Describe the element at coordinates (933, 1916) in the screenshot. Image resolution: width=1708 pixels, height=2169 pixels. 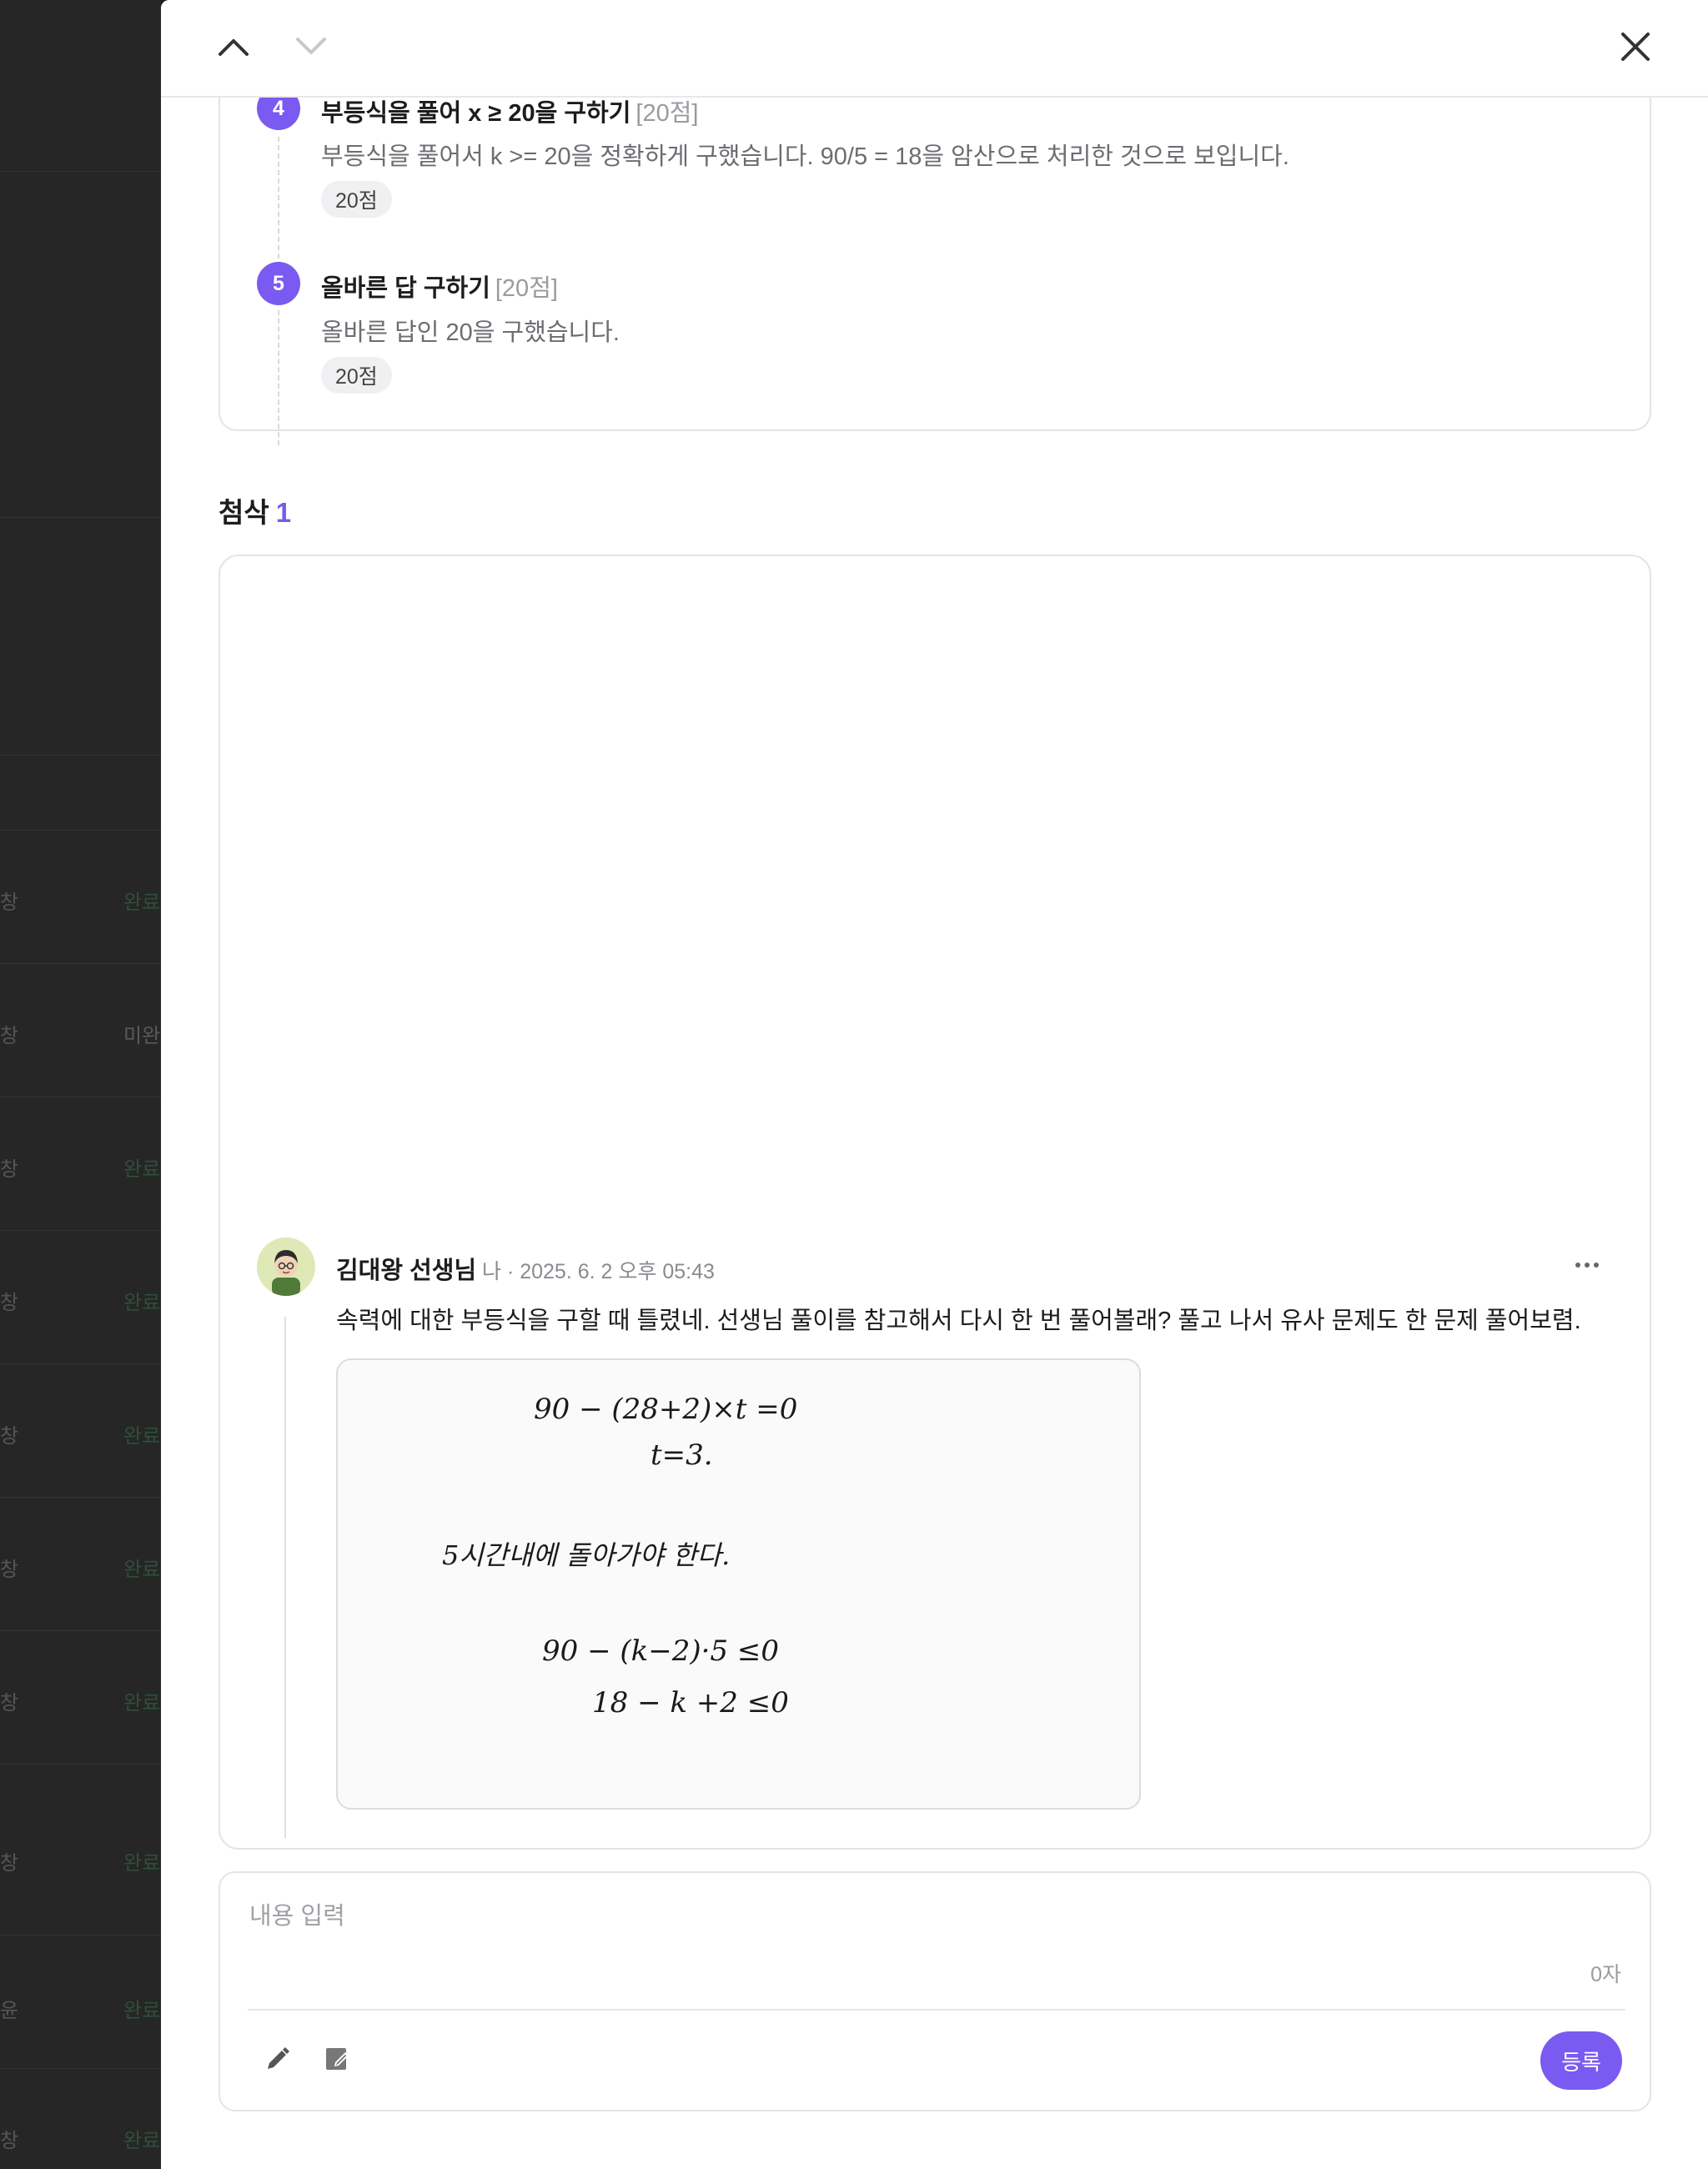
I see `content-input` at that location.